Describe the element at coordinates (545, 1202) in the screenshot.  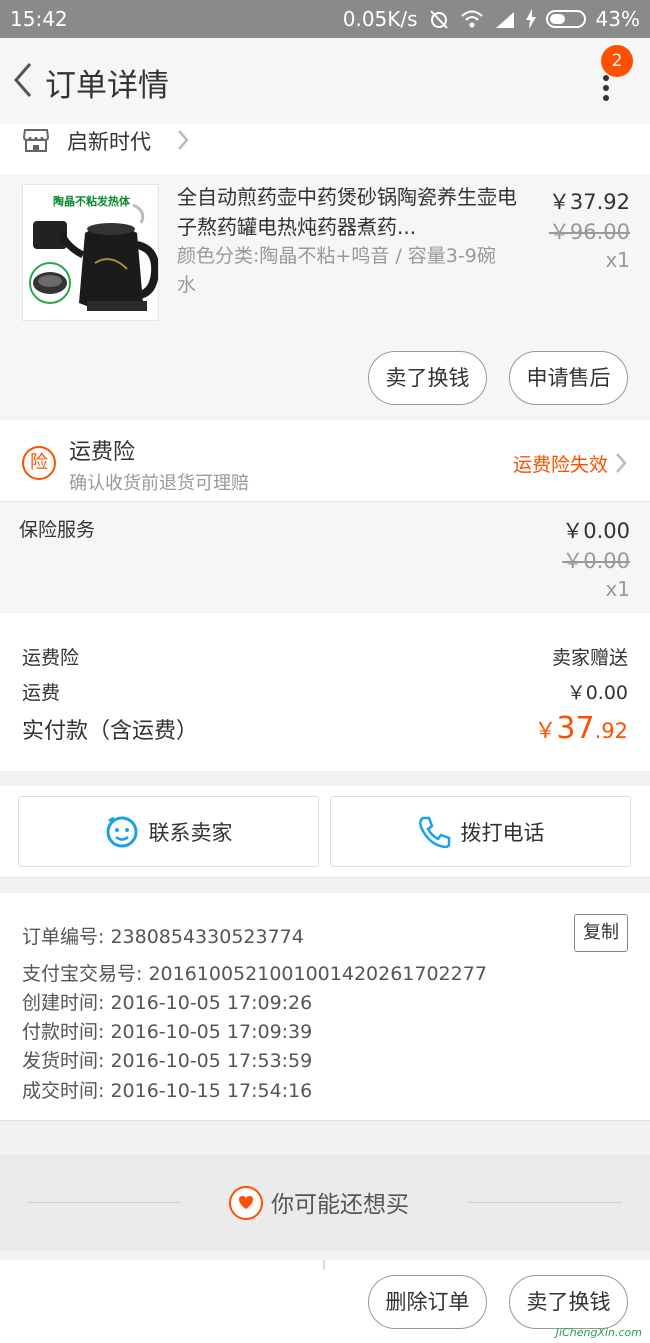
I see `divider-right` at that location.